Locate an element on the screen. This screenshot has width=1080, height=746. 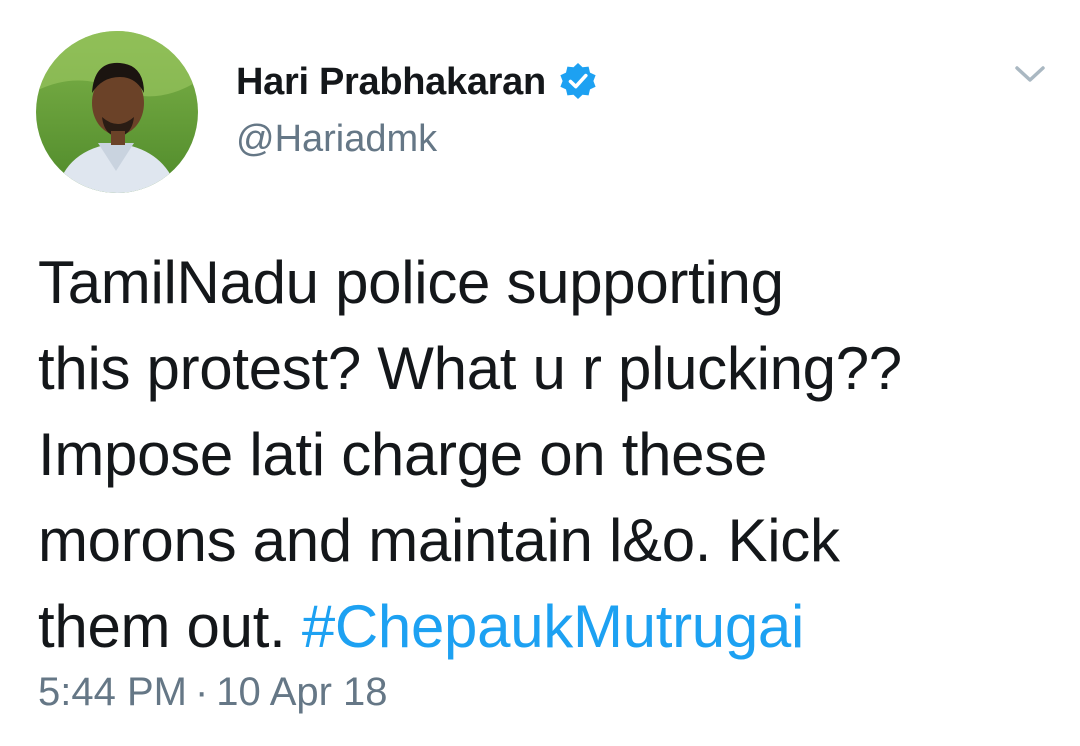
tweet-text-line: Impose lati charge on these is located at coordinates (403, 454).